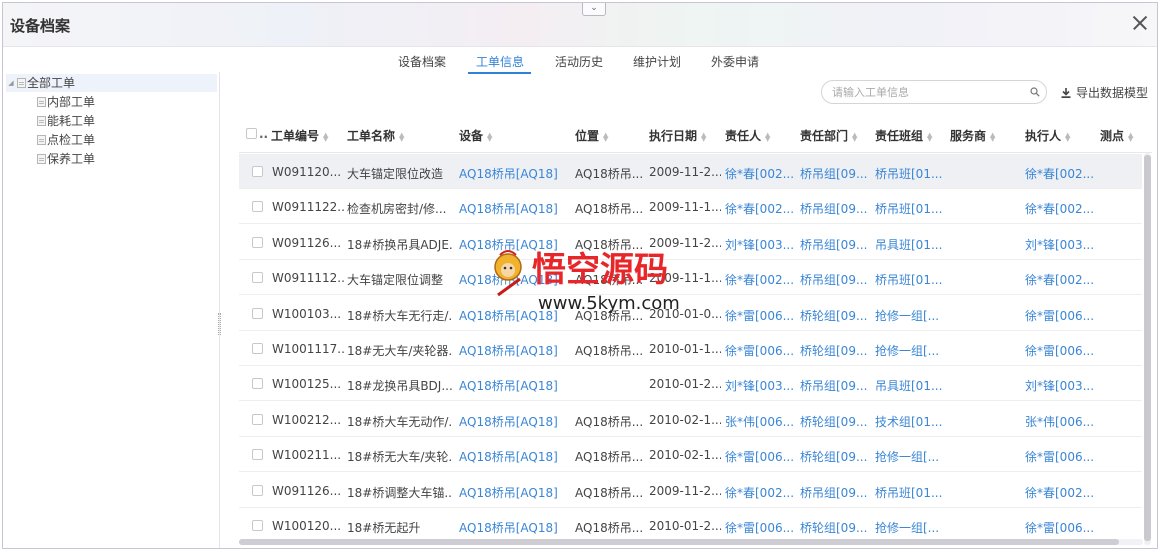  What do you see at coordinates (475, 135) in the screenshot?
I see `col-header: 设备 ▲ ▼` at bounding box center [475, 135].